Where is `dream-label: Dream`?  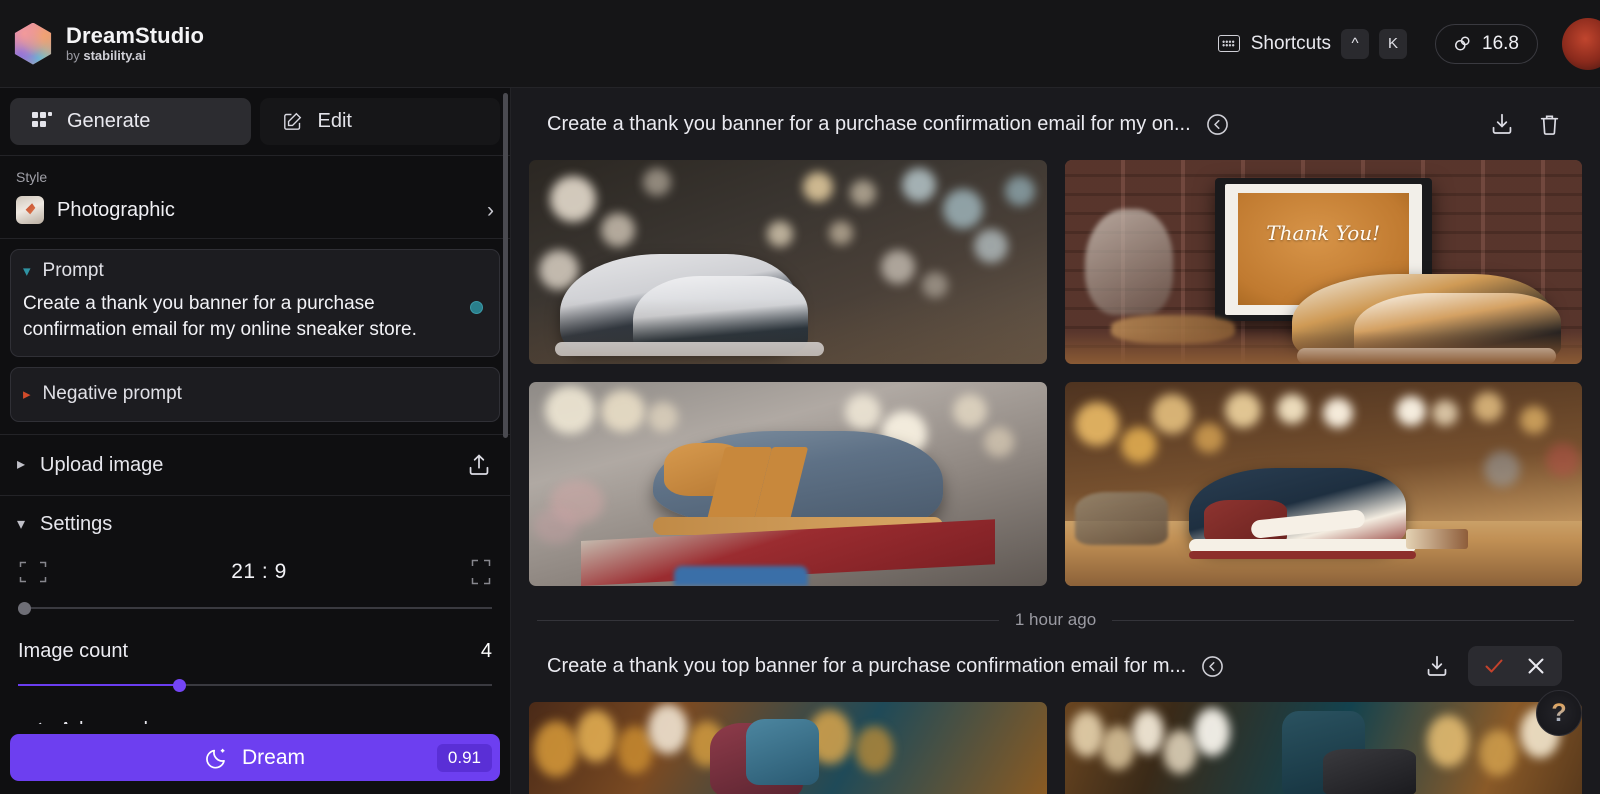 dream-label: Dream is located at coordinates (273, 757).